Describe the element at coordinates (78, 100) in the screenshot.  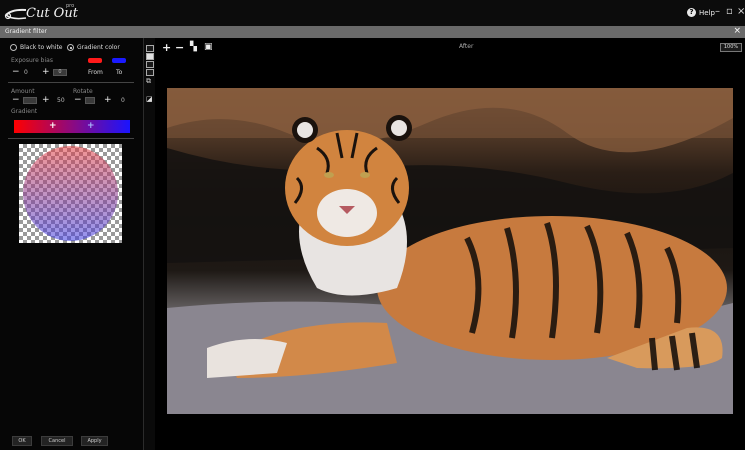
I see `rotate-decrease-button: −` at that location.